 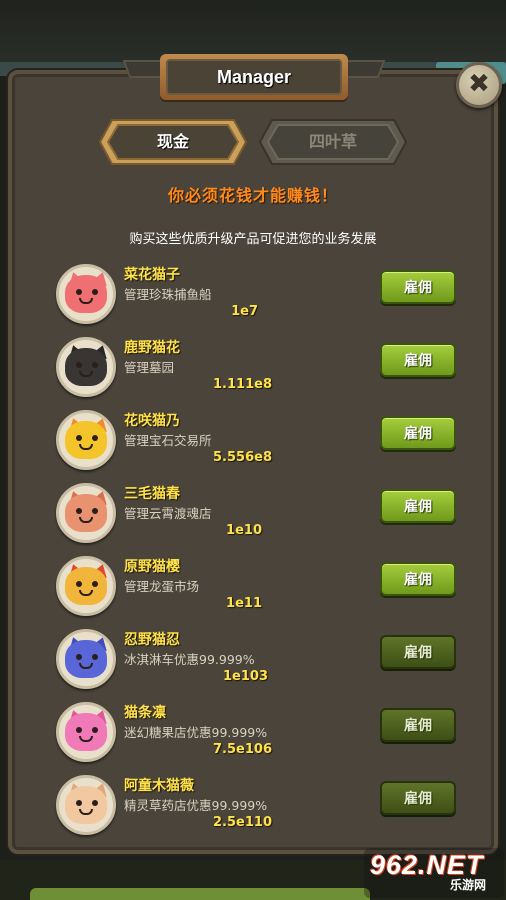 What do you see at coordinates (261, 442) in the screenshot?
I see `manager-row: 花咲猫乃管理宝石交易所 5.556e8 雇佣` at bounding box center [261, 442].